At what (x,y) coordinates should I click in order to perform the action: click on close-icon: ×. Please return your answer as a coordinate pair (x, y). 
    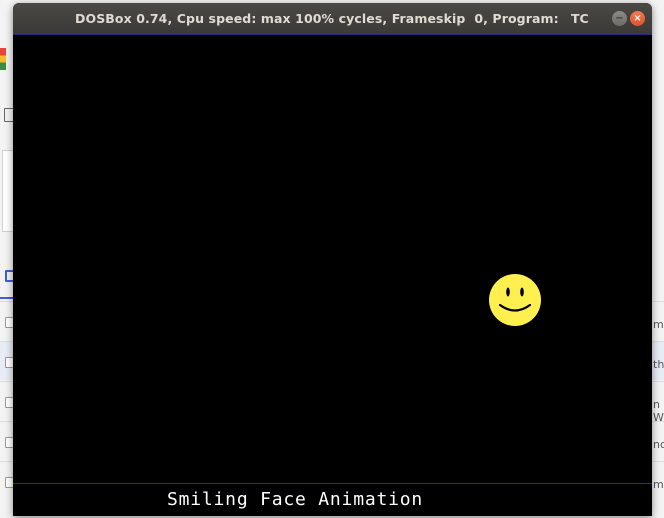
    Looking at the image, I should click on (637, 18).